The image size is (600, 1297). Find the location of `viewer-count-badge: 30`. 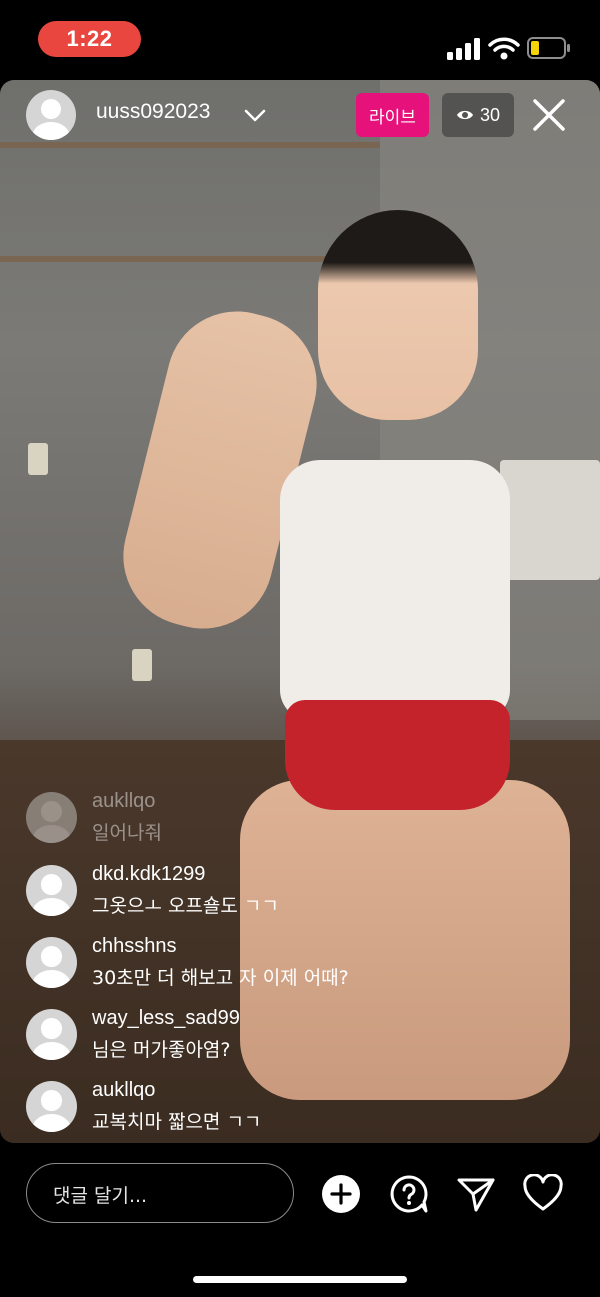

viewer-count-badge: 30 is located at coordinates (478, 115).